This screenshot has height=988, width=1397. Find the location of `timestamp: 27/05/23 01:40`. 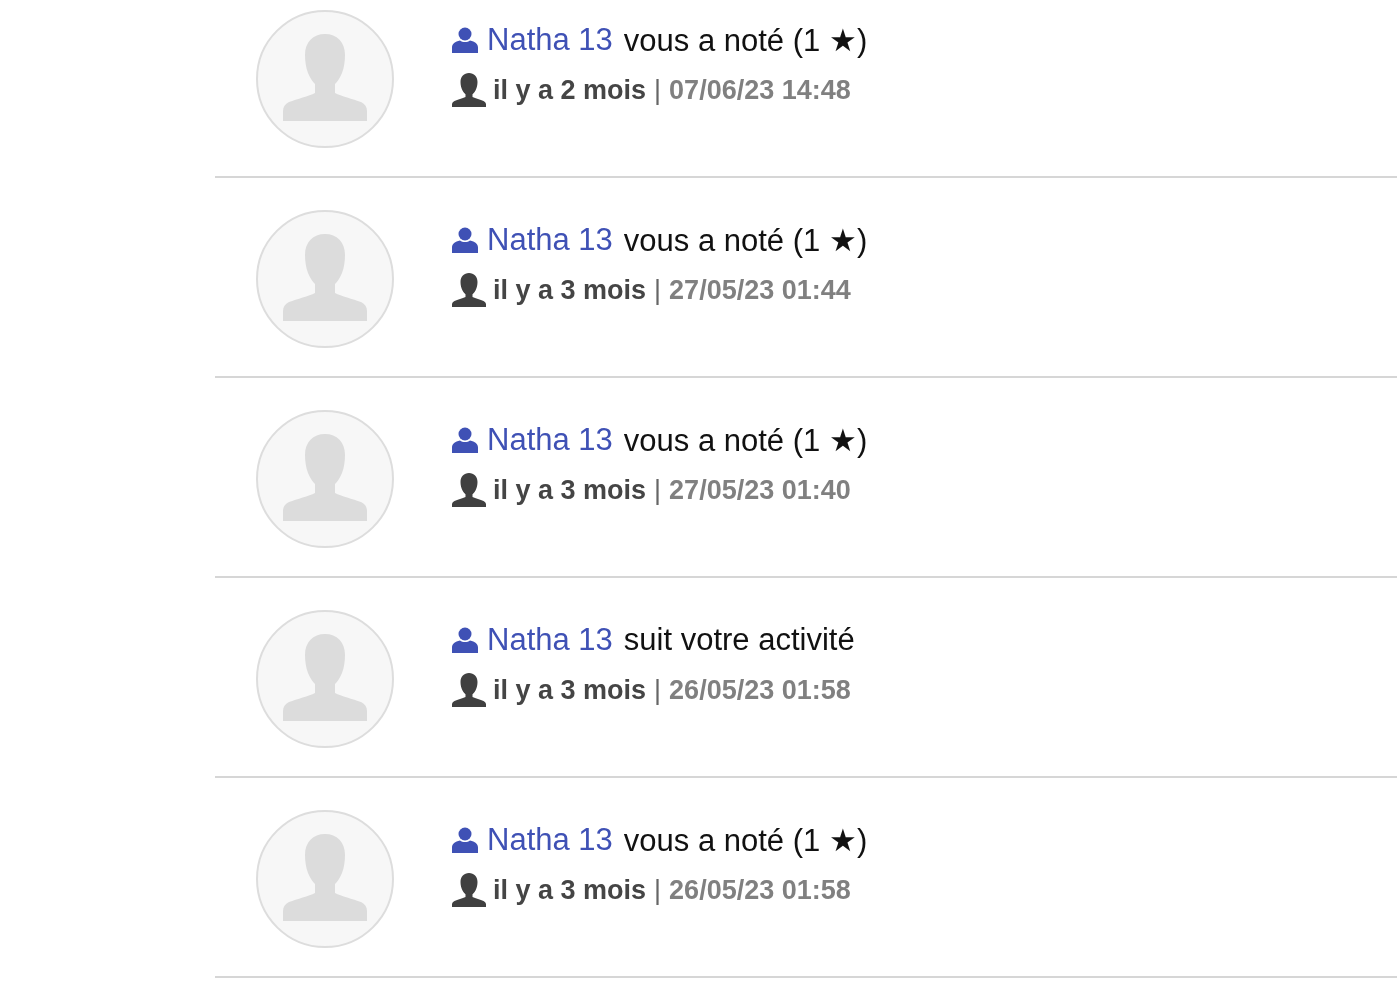

timestamp: 27/05/23 01:40 is located at coordinates (760, 490).